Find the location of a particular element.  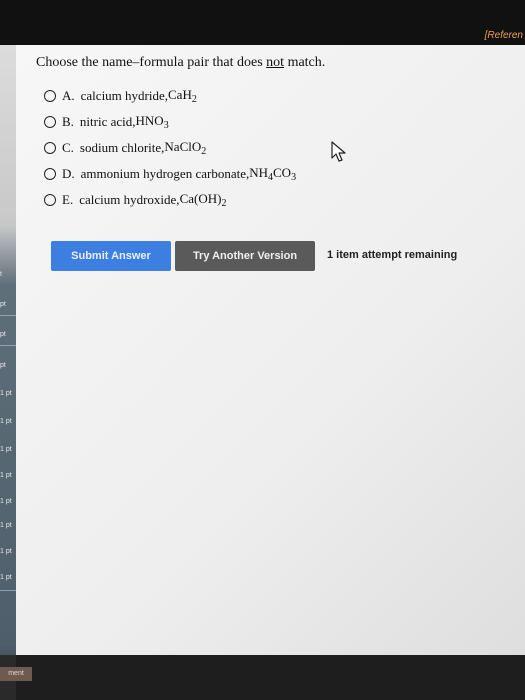

option-formula: Ca(OH)2 is located at coordinates (203, 200).